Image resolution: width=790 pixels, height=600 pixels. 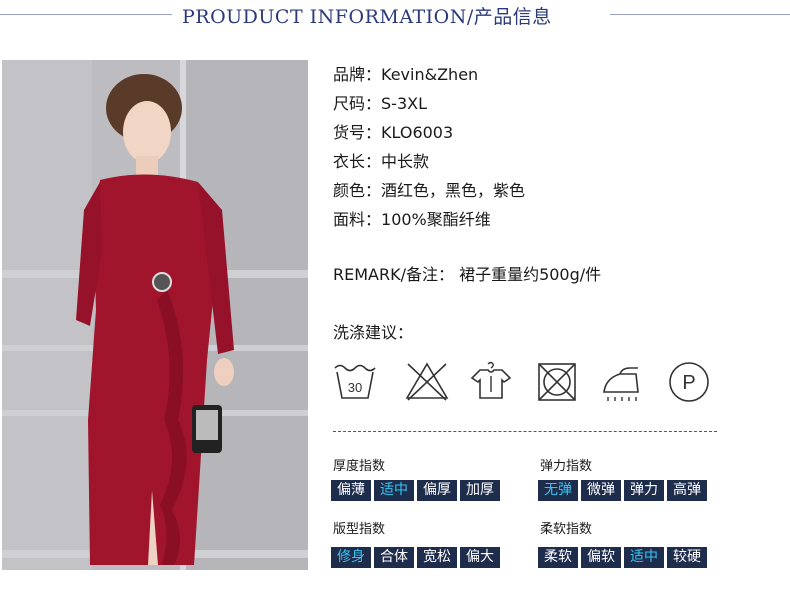 What do you see at coordinates (355, 387) in the screenshot?
I see `svg-text: 30` at bounding box center [355, 387].